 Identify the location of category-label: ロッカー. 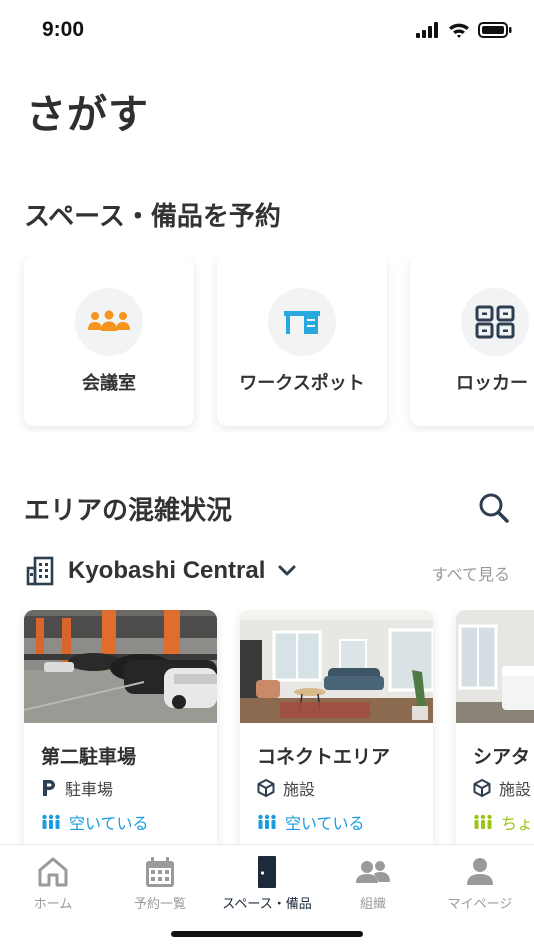
(492, 383).